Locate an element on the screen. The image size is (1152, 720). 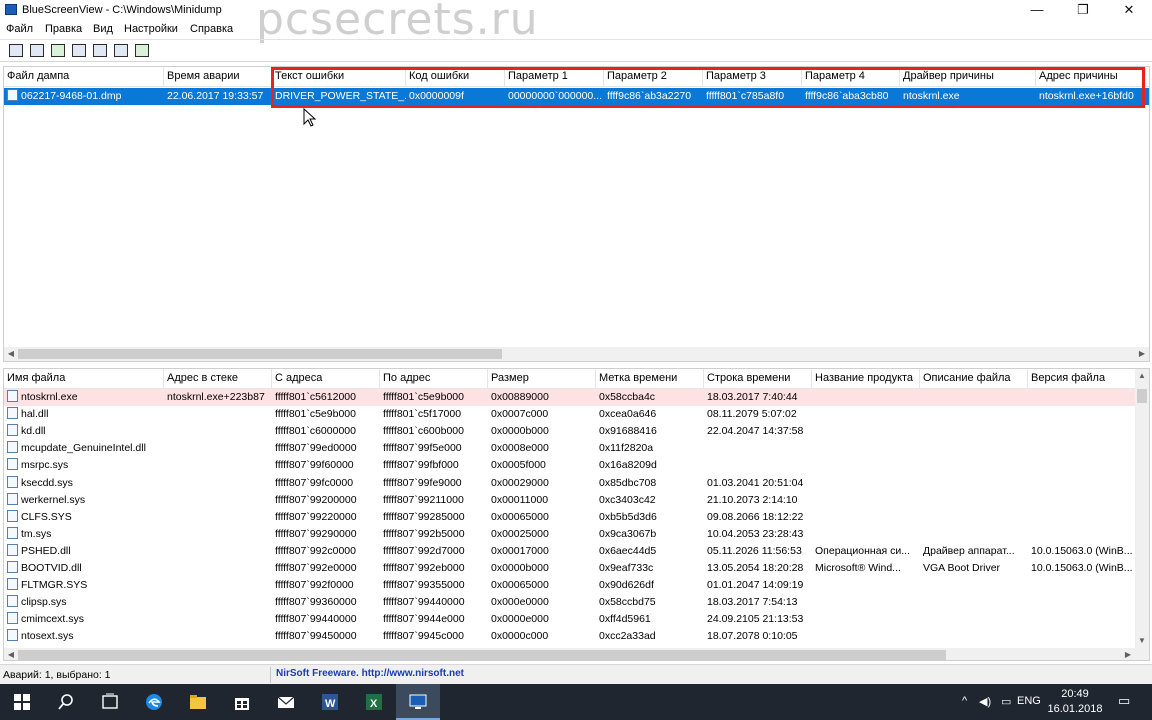
search-icon is located at coordinates (66, 702).